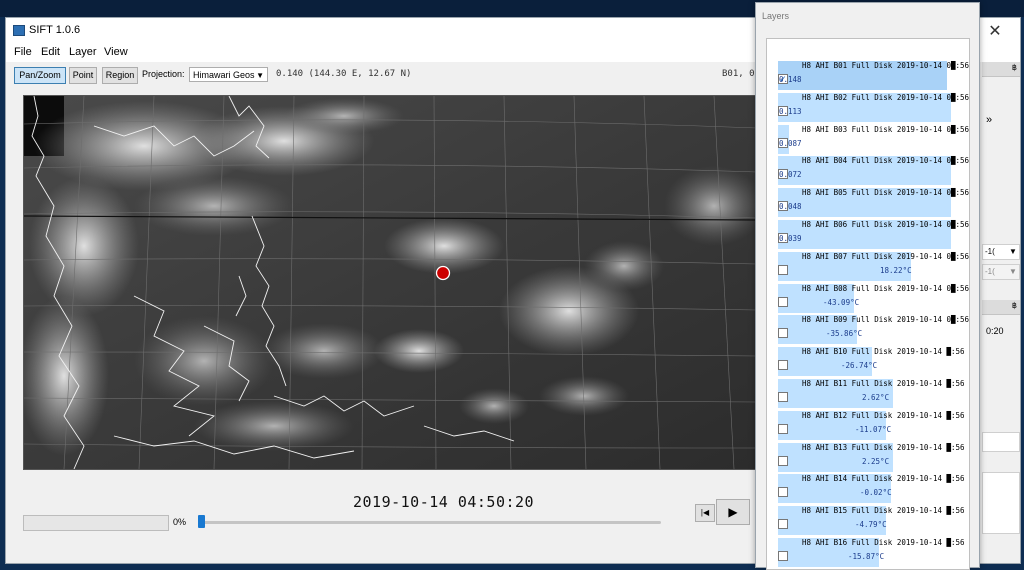 The image size is (1024, 570). I want to click on point-tool-button: Point, so click(83, 75).